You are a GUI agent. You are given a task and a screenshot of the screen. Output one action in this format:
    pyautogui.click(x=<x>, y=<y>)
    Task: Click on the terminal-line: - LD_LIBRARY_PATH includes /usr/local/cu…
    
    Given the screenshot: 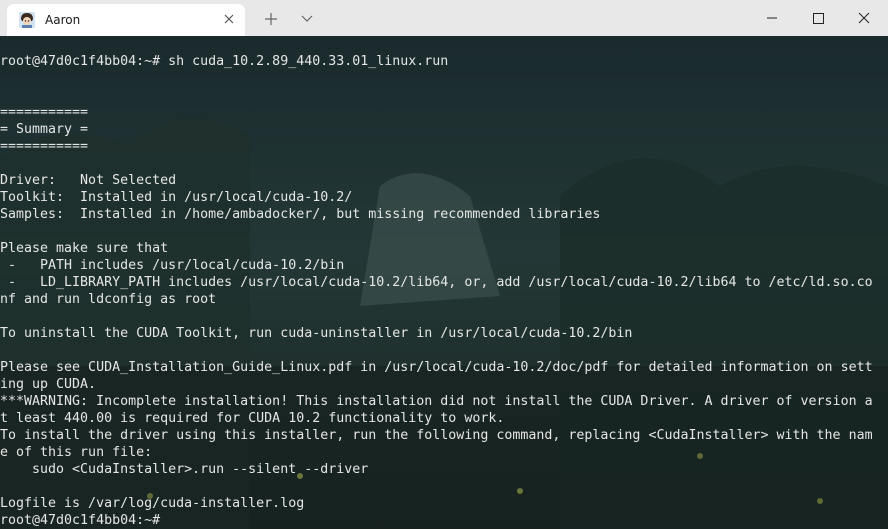 What is the action you would take?
    pyautogui.click(x=436, y=282)
    